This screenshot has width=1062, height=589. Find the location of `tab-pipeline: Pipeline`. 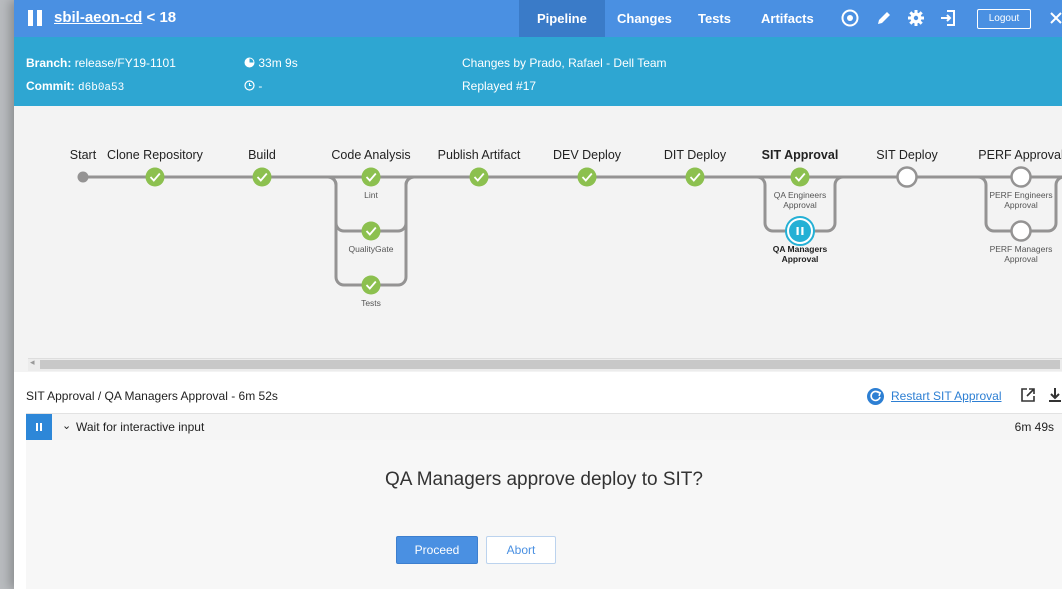

tab-pipeline: Pipeline is located at coordinates (562, 18).